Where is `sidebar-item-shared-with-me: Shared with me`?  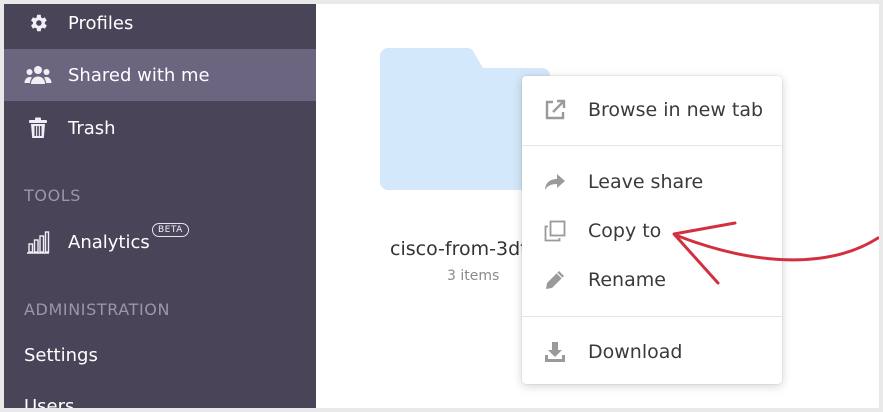
sidebar-item-shared-with-me: Shared with me is located at coordinates (160, 75).